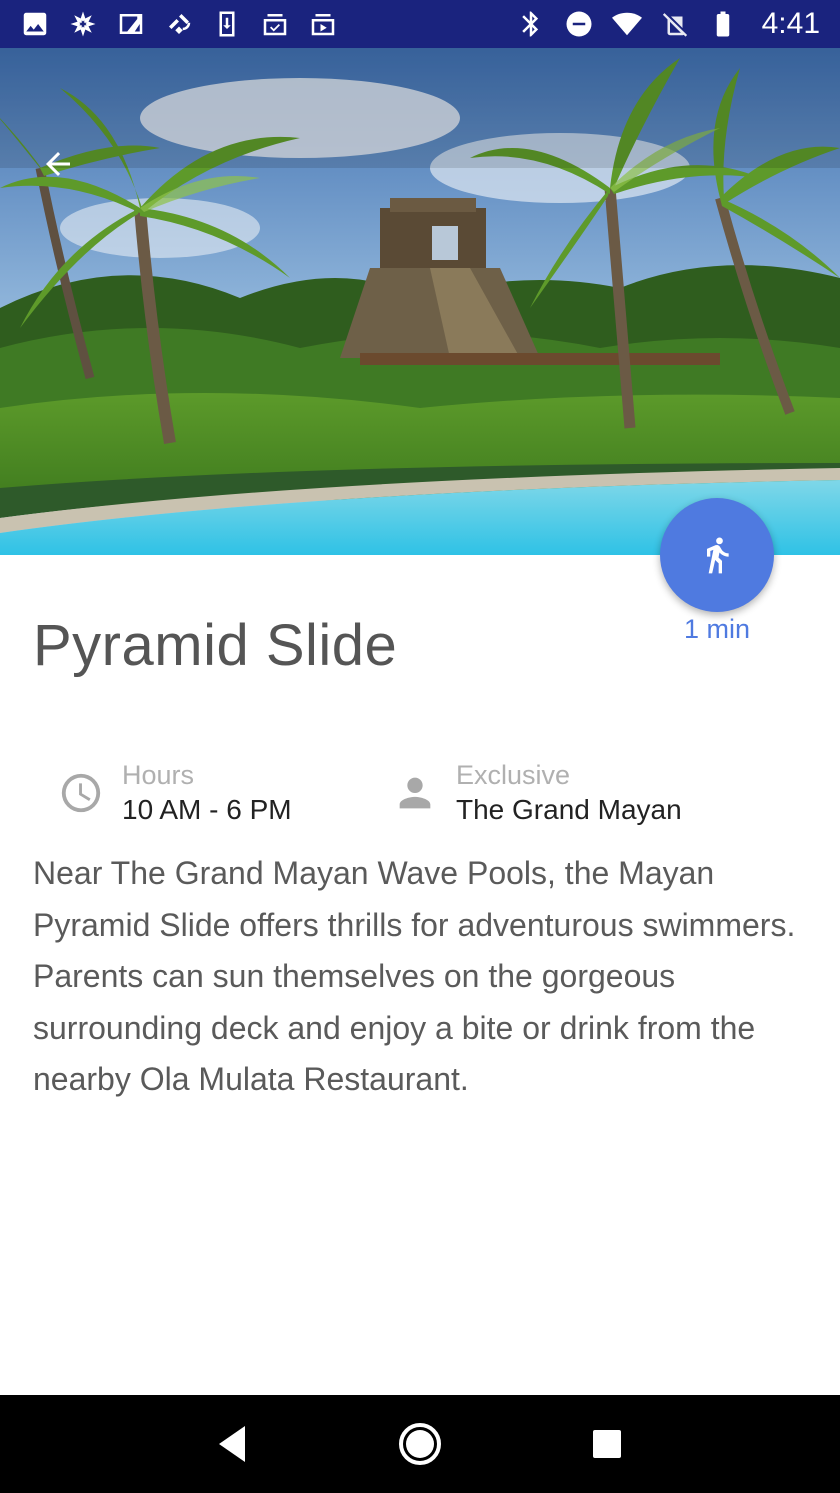  Describe the element at coordinates (83, 24) in the screenshot. I see `pinwheel-icon` at that location.